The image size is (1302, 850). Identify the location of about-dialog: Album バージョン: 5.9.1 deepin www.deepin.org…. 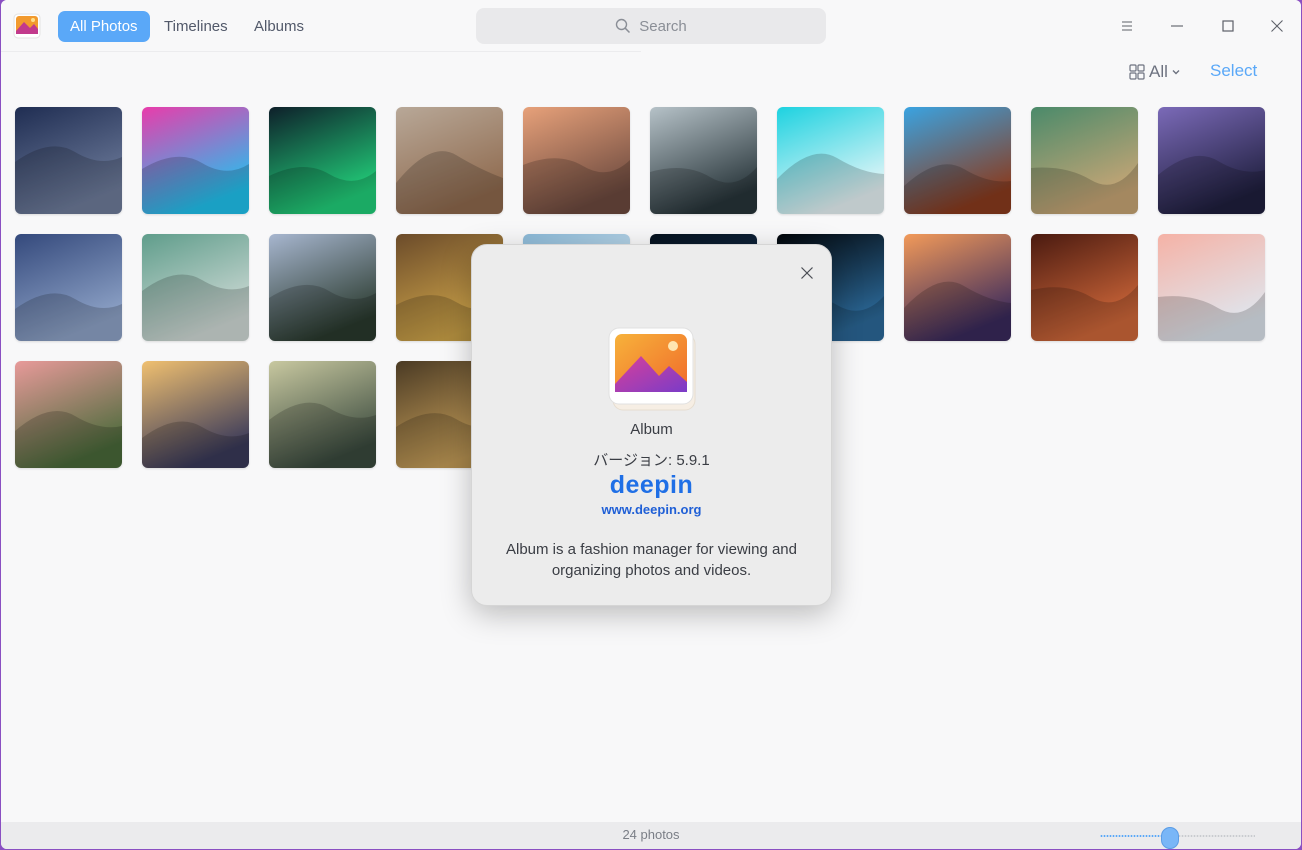
(651, 425).